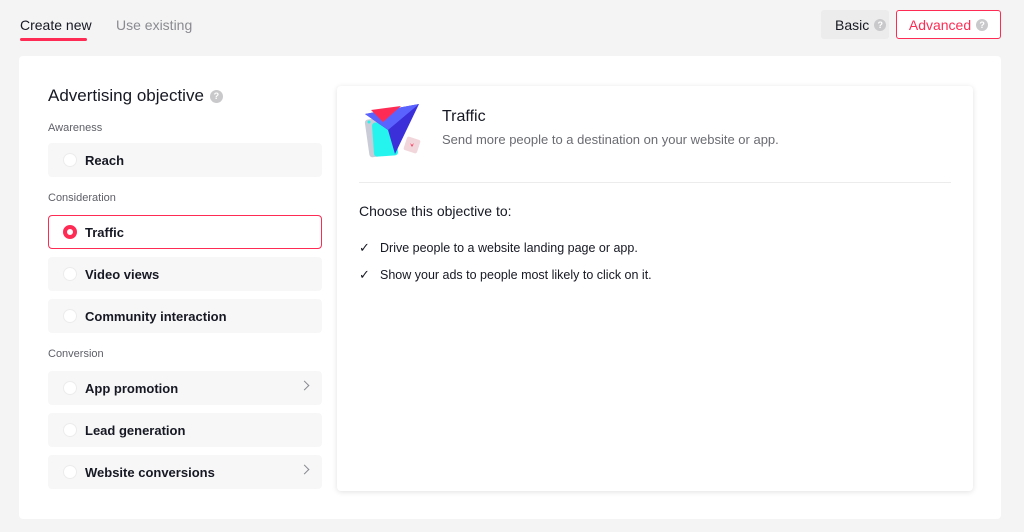 The height and width of the screenshot is (532, 1024). I want to click on objective-option-community-interaction: Community interaction, so click(185, 316).